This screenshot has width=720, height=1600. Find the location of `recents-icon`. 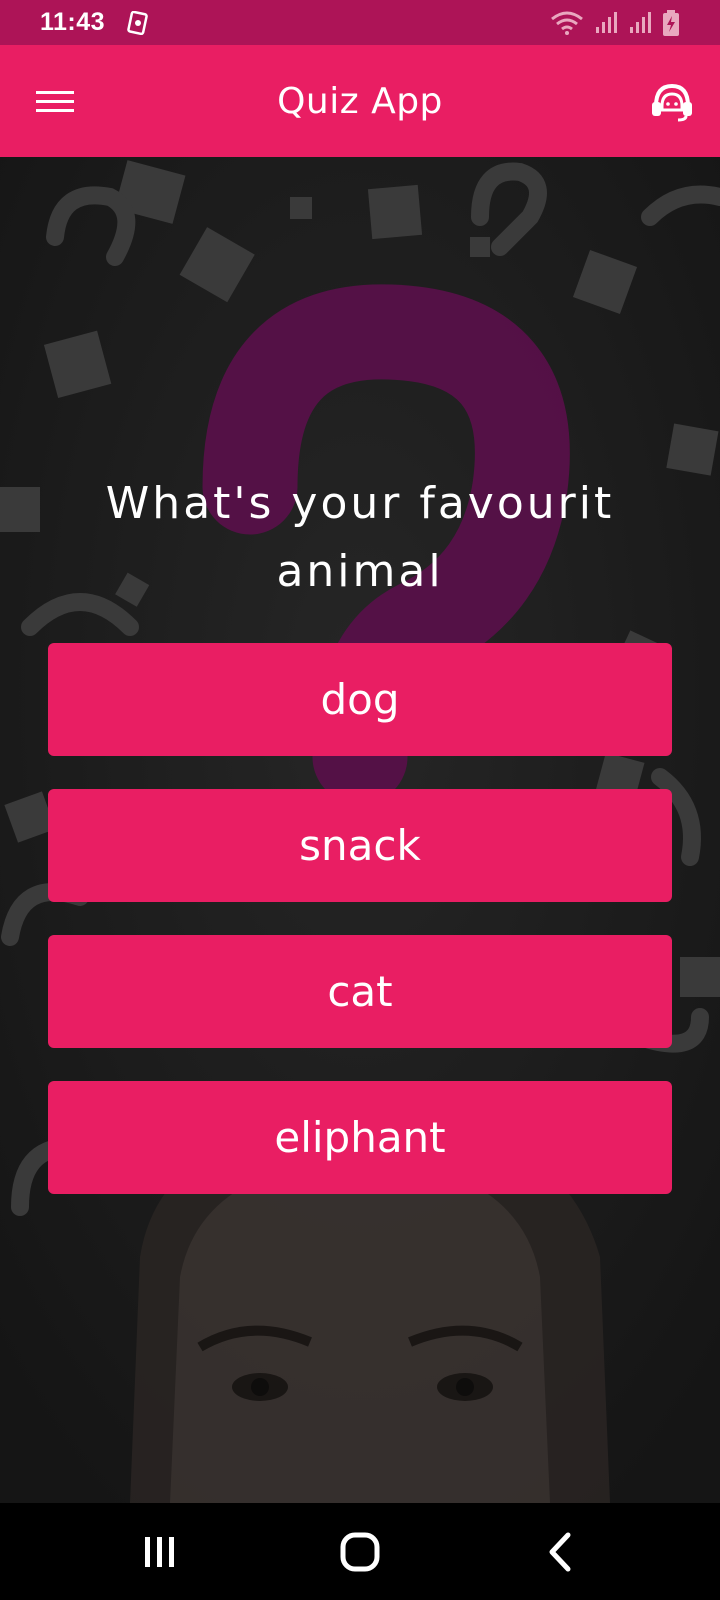

recents-icon is located at coordinates (160, 1552).